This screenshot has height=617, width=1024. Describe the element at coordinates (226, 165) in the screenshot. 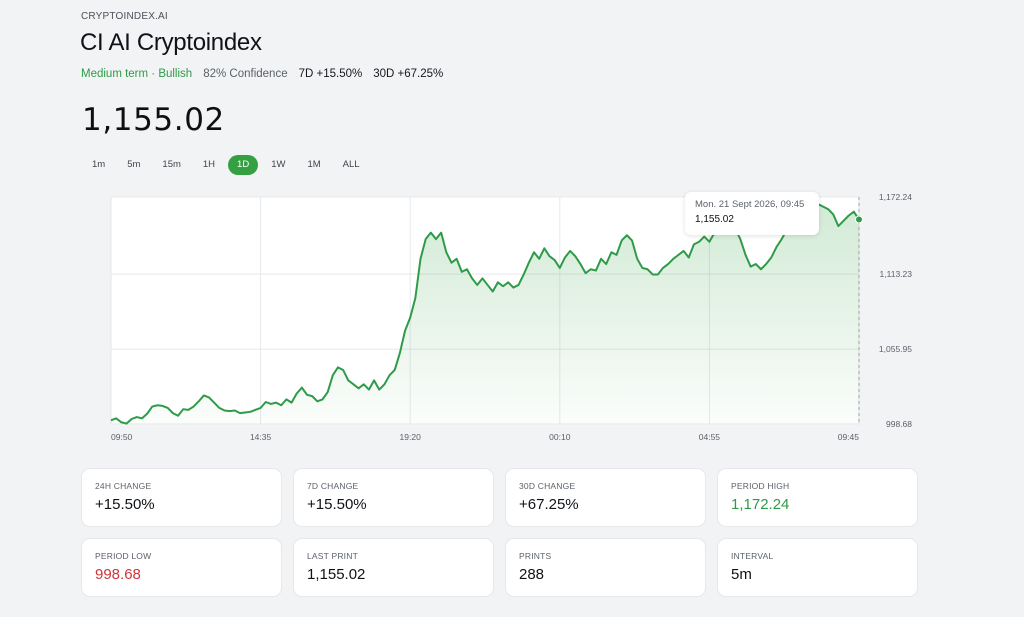

I see `range-selector: 1m 5m 15m 1H 1D 1W 1M ALL` at that location.